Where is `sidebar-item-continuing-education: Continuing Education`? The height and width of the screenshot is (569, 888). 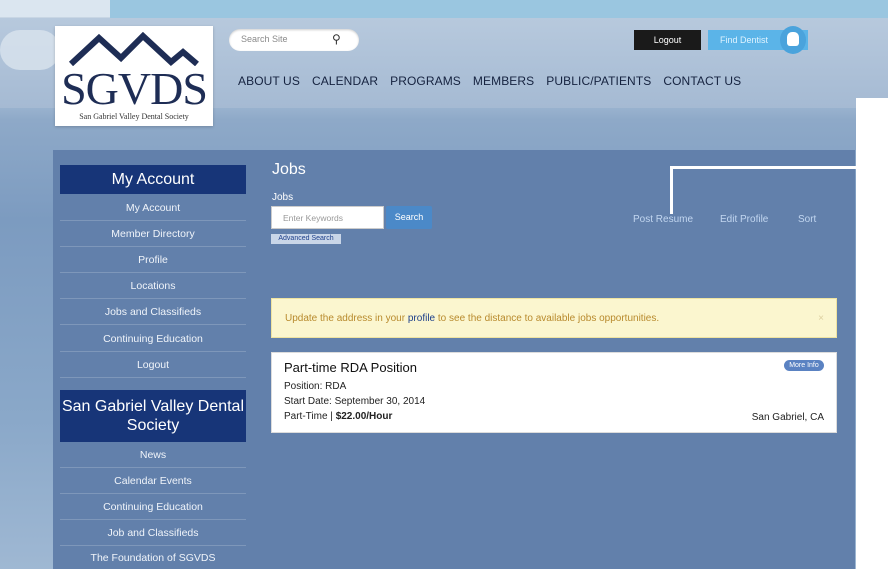
sidebar-item-continuing-education: Continuing Education is located at coordinates (153, 339).